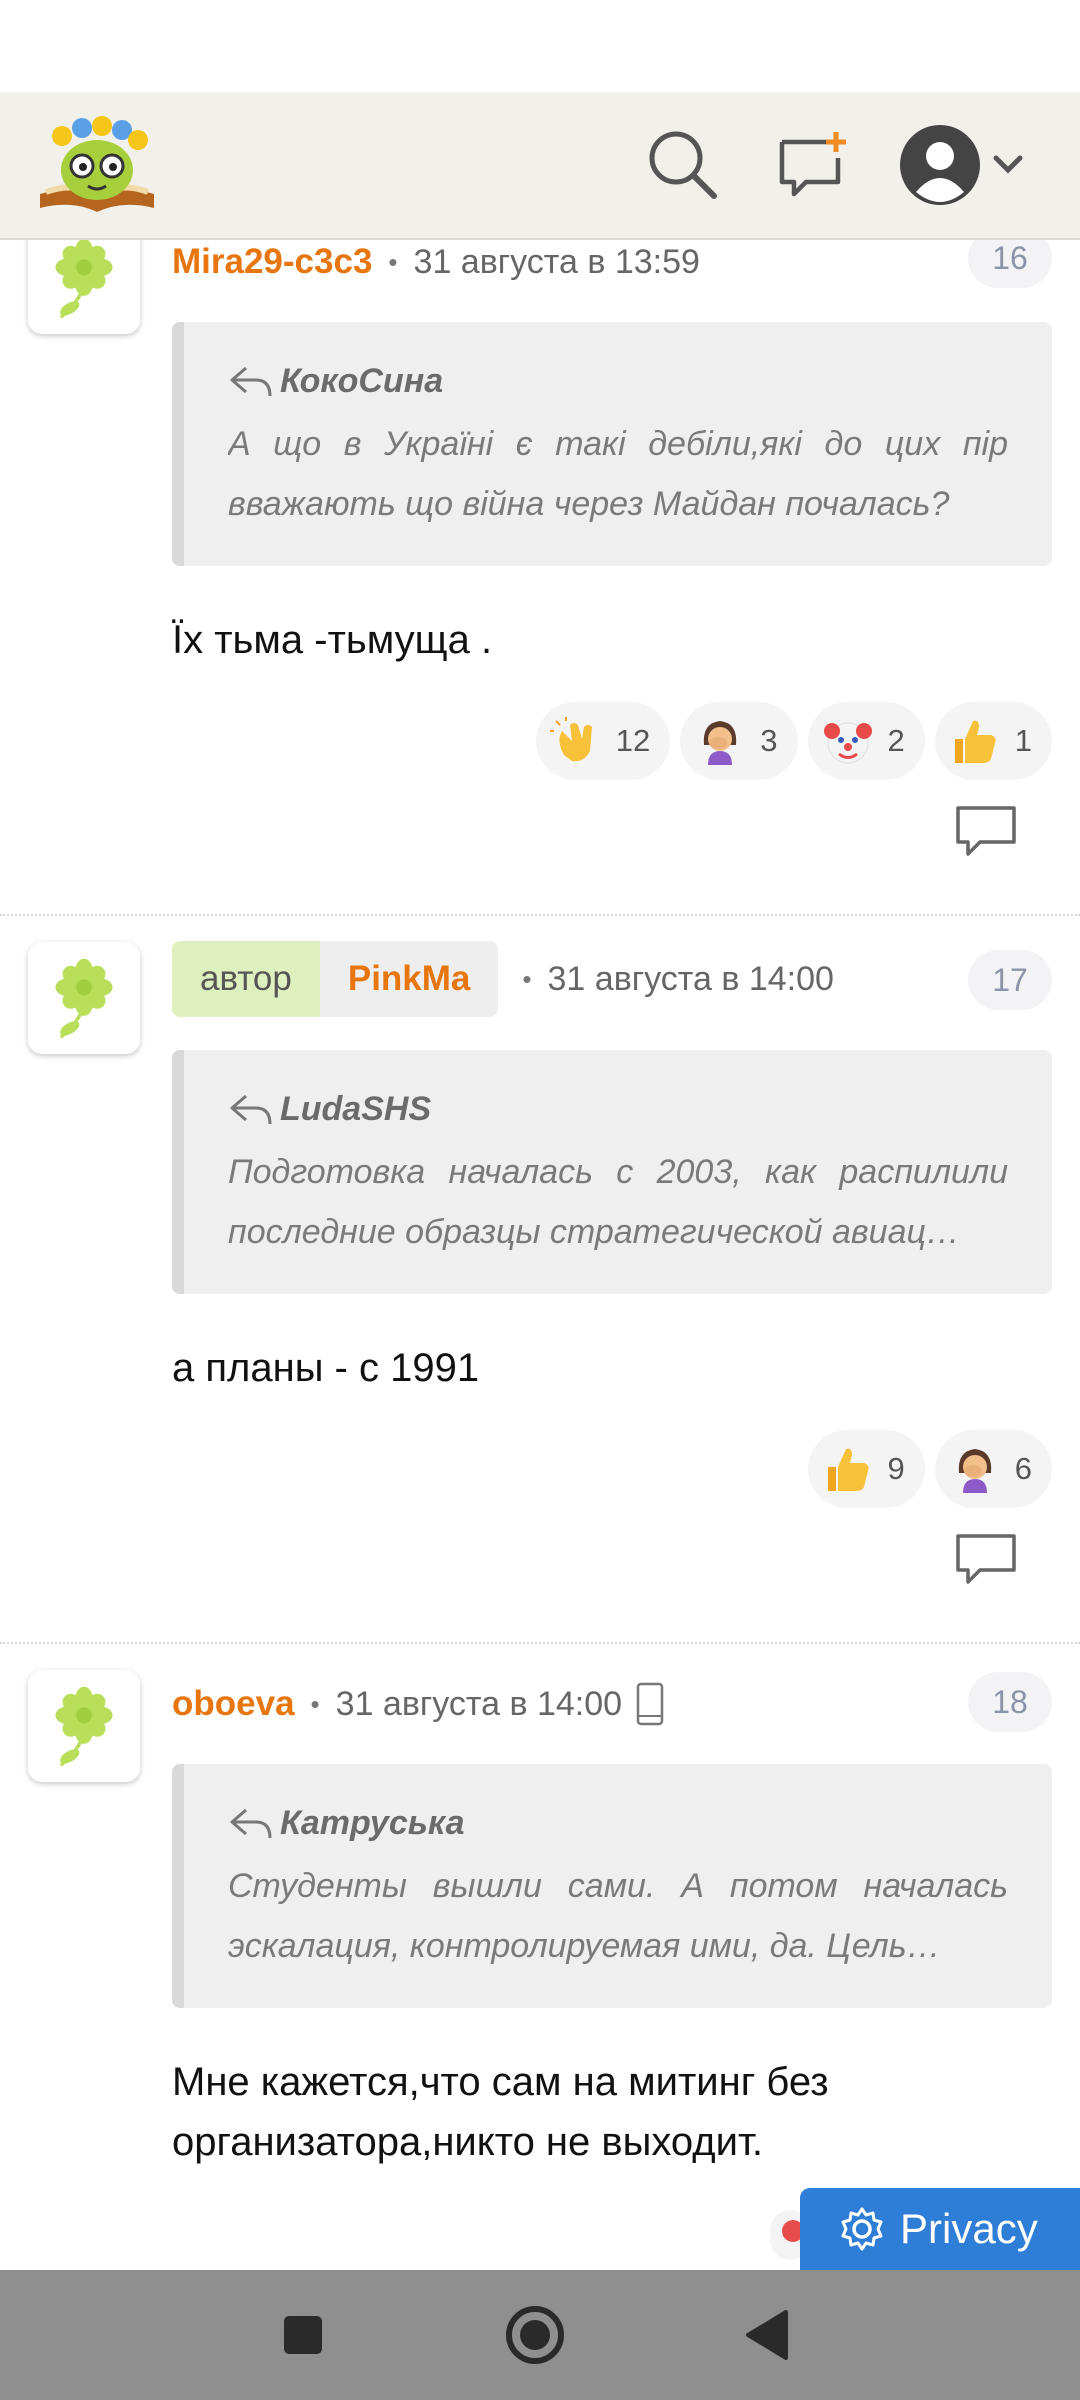 This screenshot has width=1080, height=2400. Describe the element at coordinates (361, 381) in the screenshot. I see `quote-author-name: КокоСина` at that location.